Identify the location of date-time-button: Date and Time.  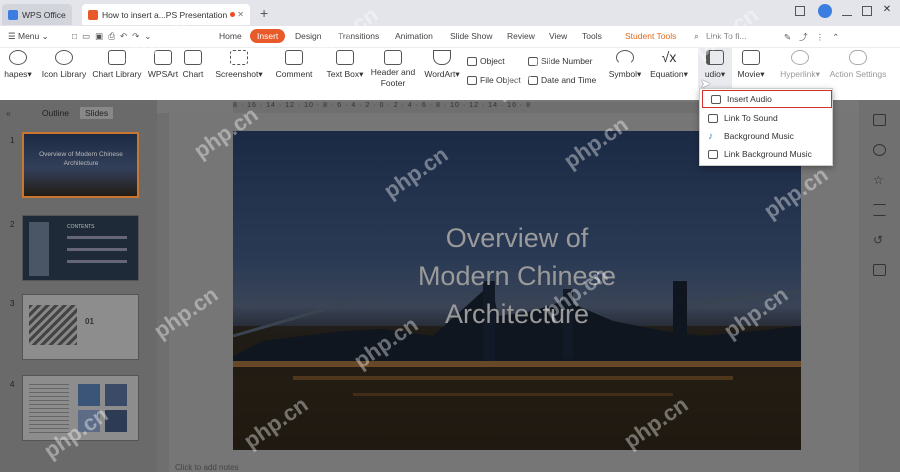
(562, 80).